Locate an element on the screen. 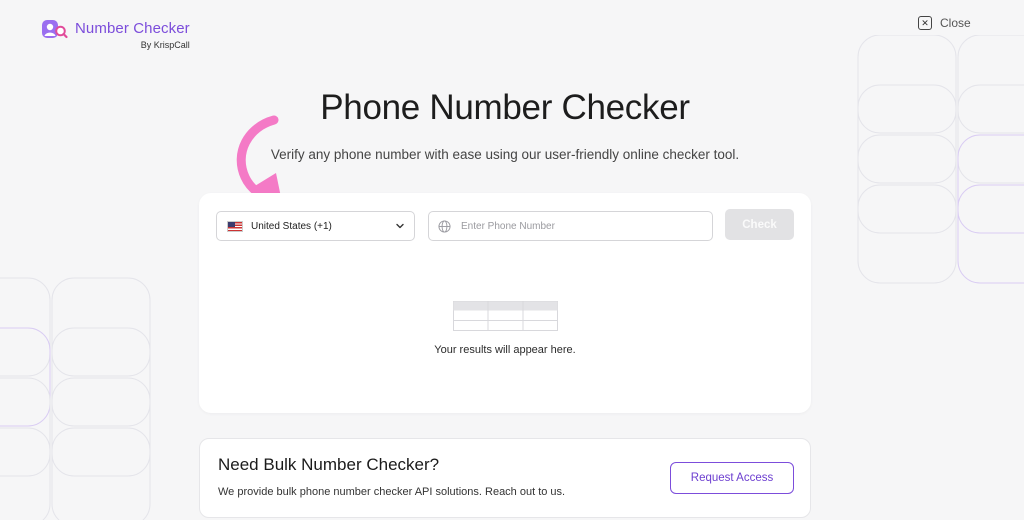  globe-icon is located at coordinates (444, 226).